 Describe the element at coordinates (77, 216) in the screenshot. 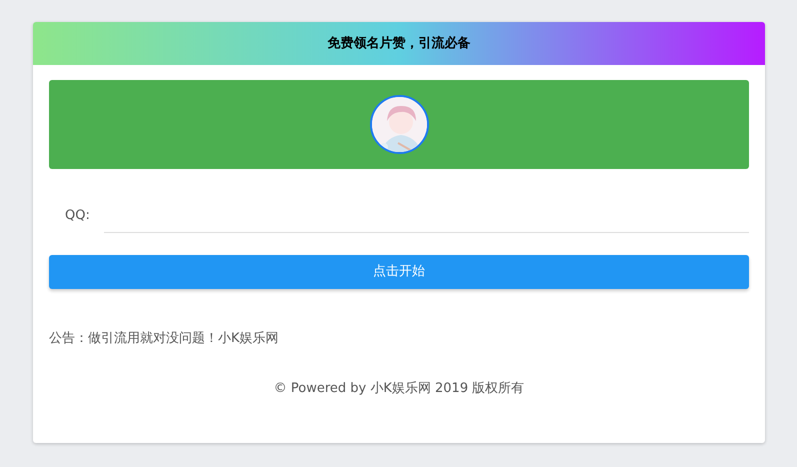

I see `field-label: QQ:` at that location.